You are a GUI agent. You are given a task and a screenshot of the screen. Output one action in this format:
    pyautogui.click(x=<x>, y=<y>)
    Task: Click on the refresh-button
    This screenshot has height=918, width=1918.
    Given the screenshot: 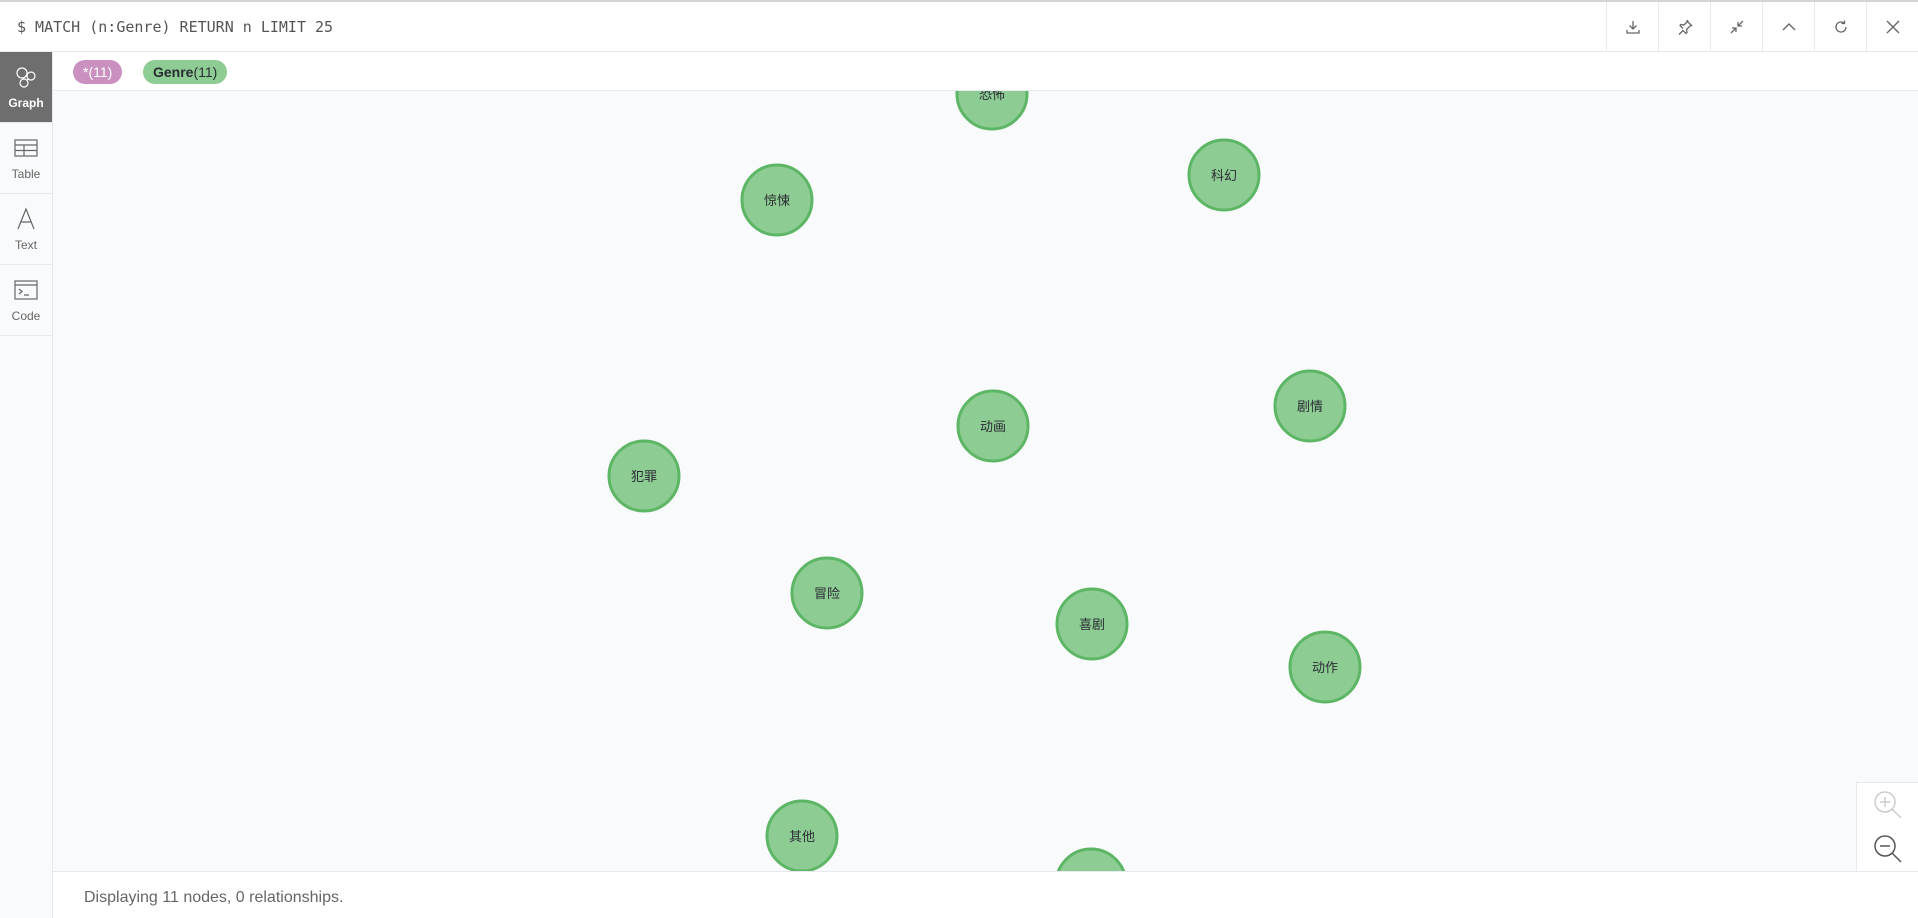 What is the action you would take?
    pyautogui.click(x=1840, y=27)
    